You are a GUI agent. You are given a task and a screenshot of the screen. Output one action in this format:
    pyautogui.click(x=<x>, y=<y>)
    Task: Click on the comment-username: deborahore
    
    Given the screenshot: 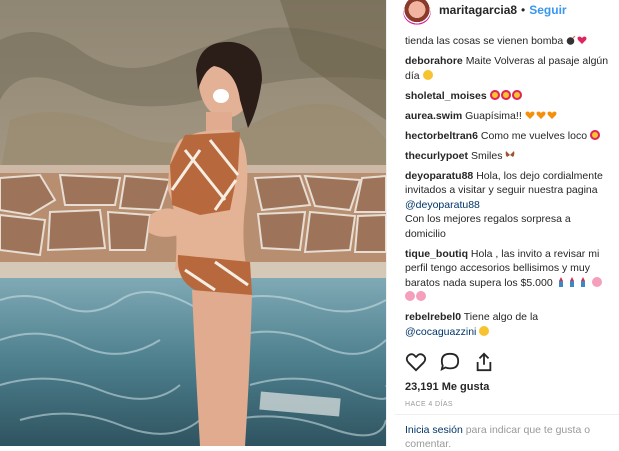 What is the action you would take?
    pyautogui.click(x=434, y=61)
    